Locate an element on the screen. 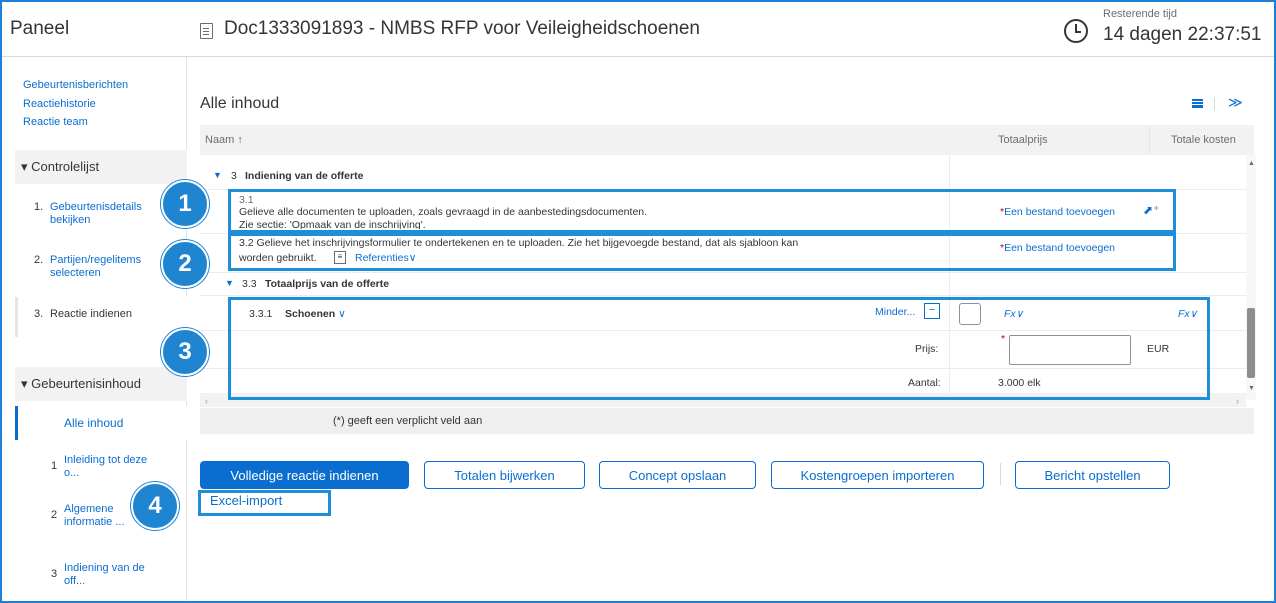 Image resolution: width=1276 pixels, height=603 pixels. item-label: Algemene is located at coordinates (89, 509).